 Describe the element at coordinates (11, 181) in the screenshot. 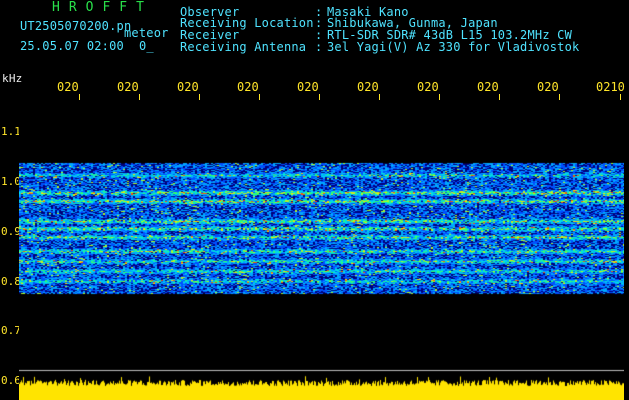

I see `y-tick-label: 1.0` at that location.